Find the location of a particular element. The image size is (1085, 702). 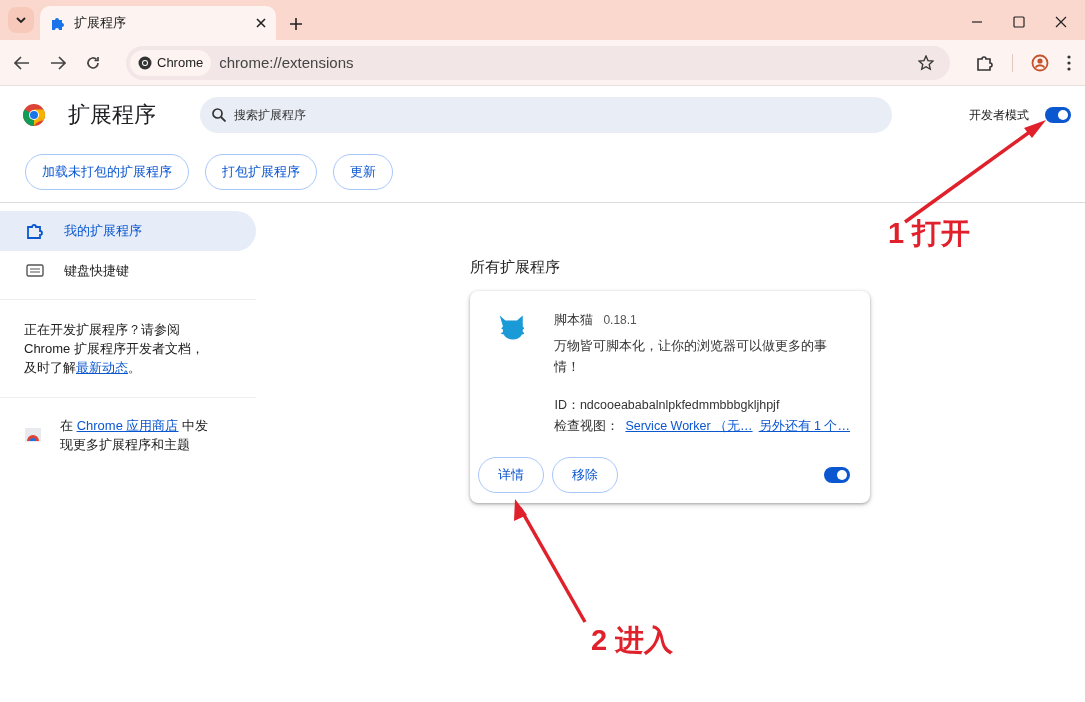

search-field: 搜索扩展程序 is located at coordinates (546, 115).